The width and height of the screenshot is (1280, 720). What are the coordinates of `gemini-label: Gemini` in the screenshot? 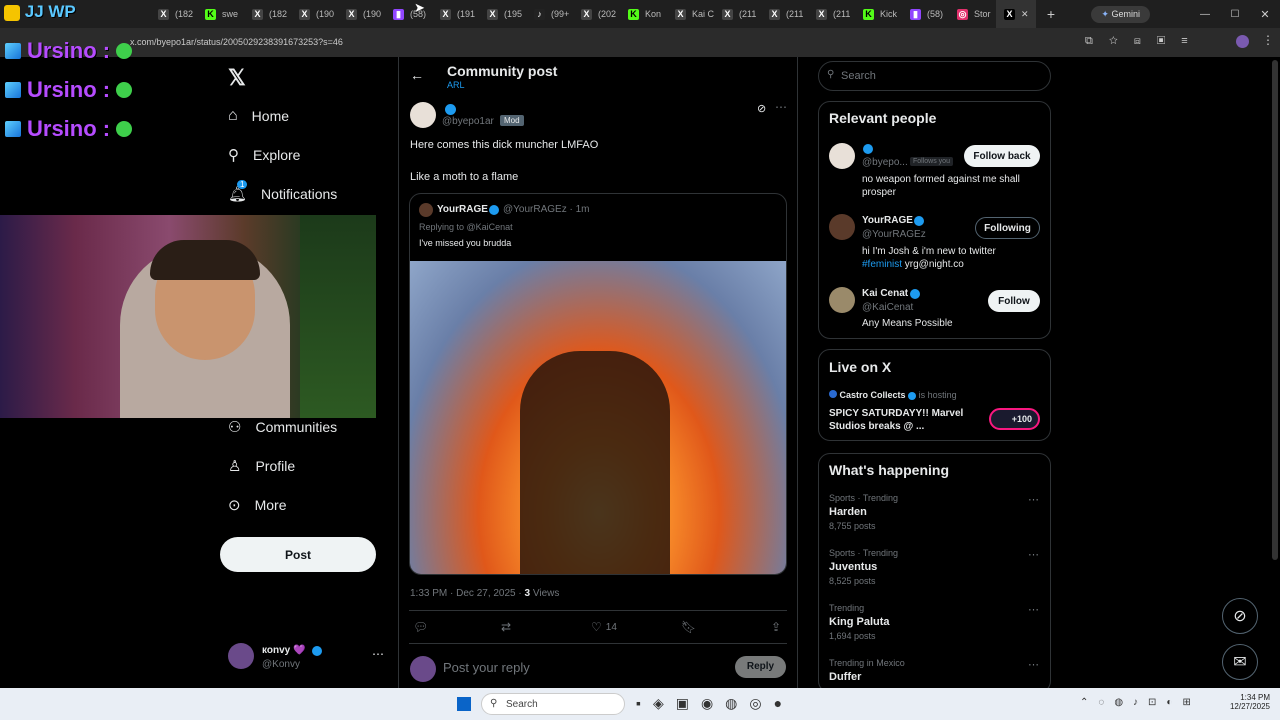 It's located at (1125, 13).